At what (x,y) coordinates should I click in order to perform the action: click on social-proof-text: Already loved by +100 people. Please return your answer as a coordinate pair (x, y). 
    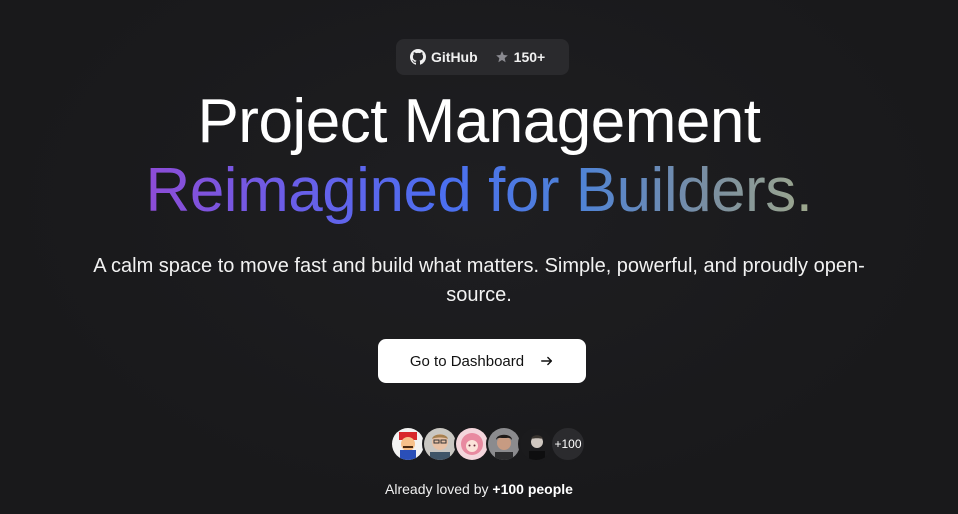
    Looking at the image, I should click on (479, 489).